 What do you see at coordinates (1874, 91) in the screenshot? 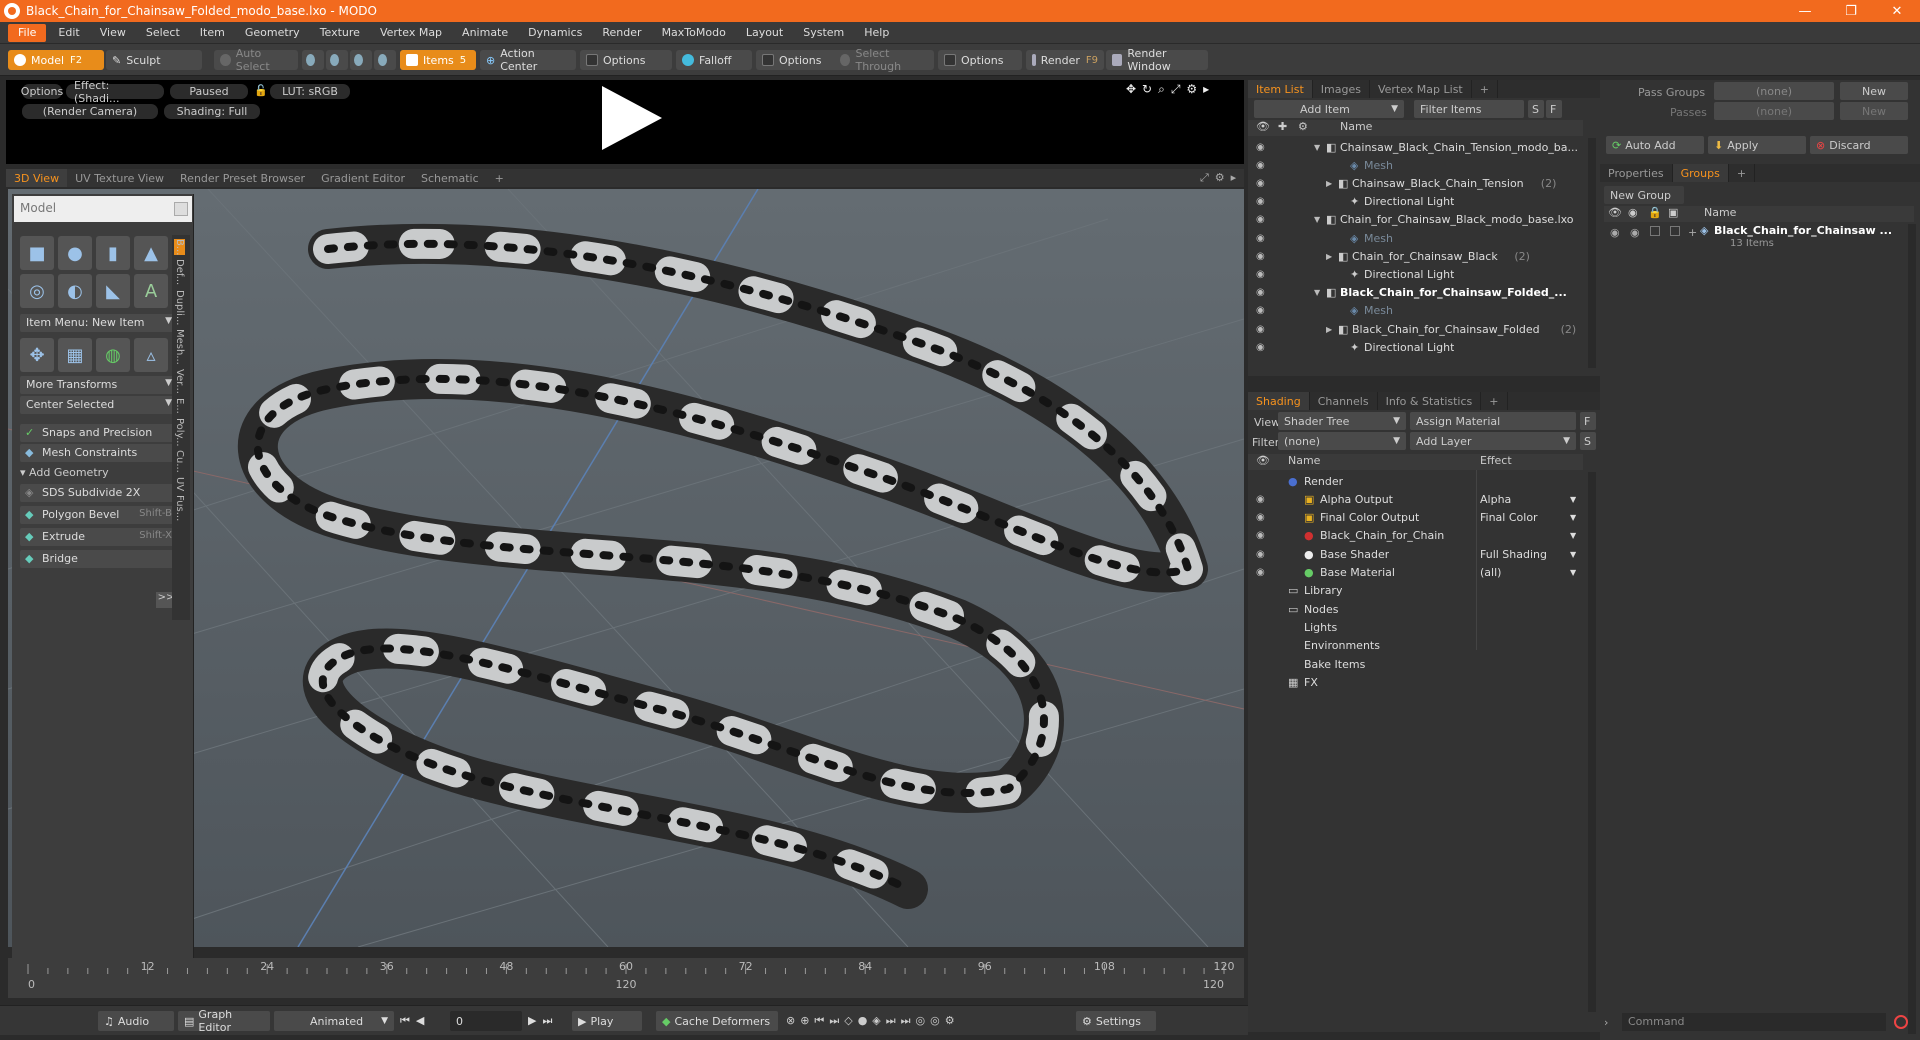
I see `new-pass-group-button: New` at bounding box center [1874, 91].